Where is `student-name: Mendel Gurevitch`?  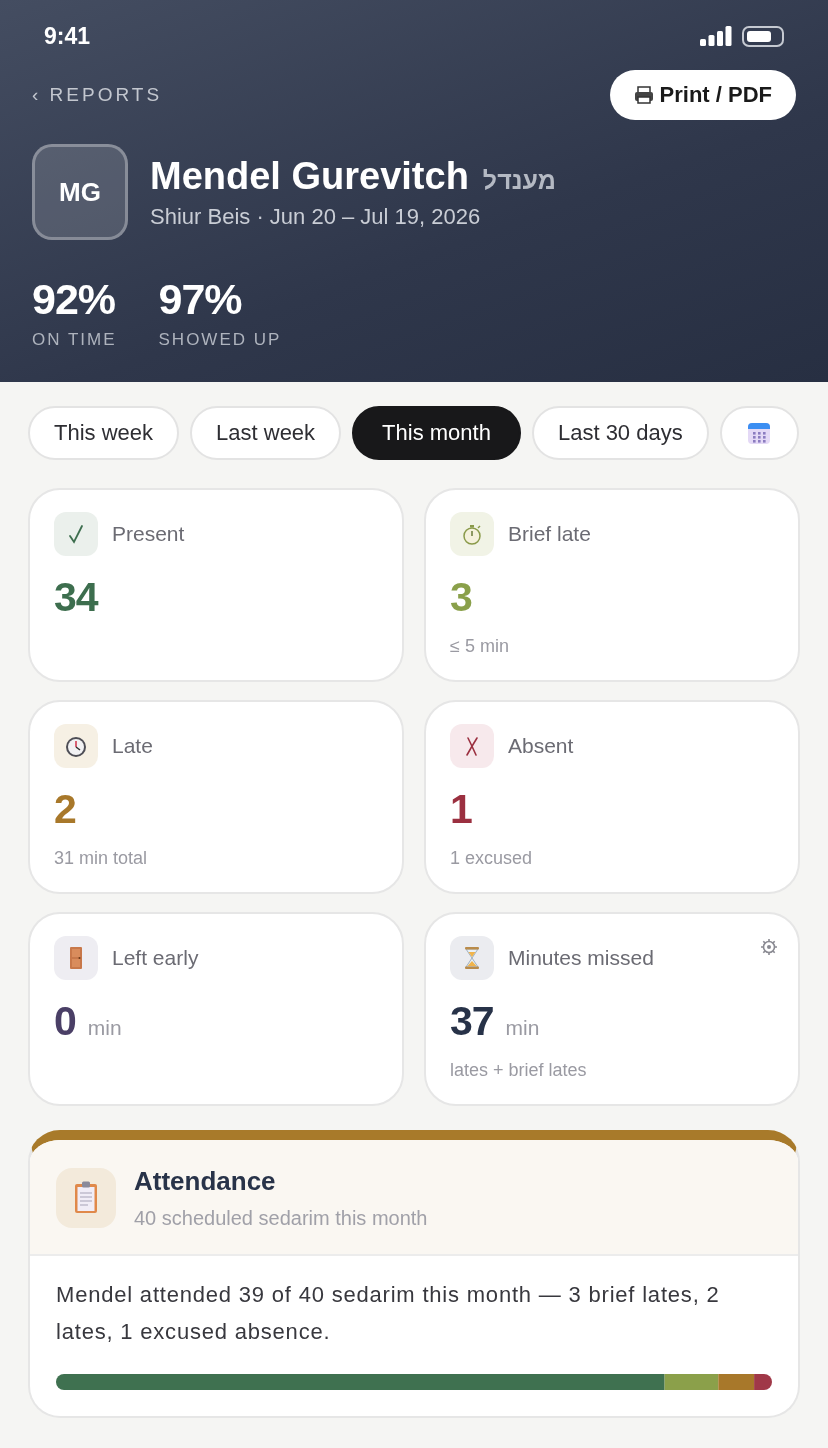 student-name: Mendel Gurevitch is located at coordinates (309, 176).